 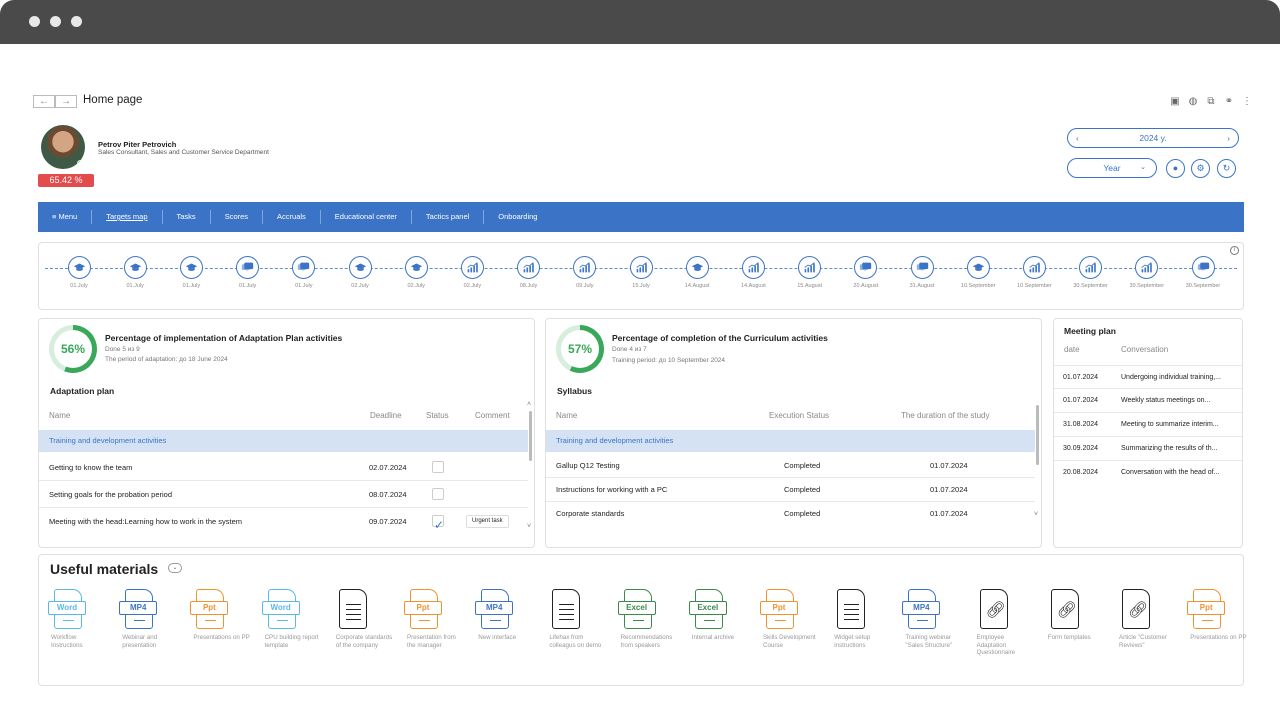 I want to click on scroll-up-icon: ˄, so click(x=529, y=404).